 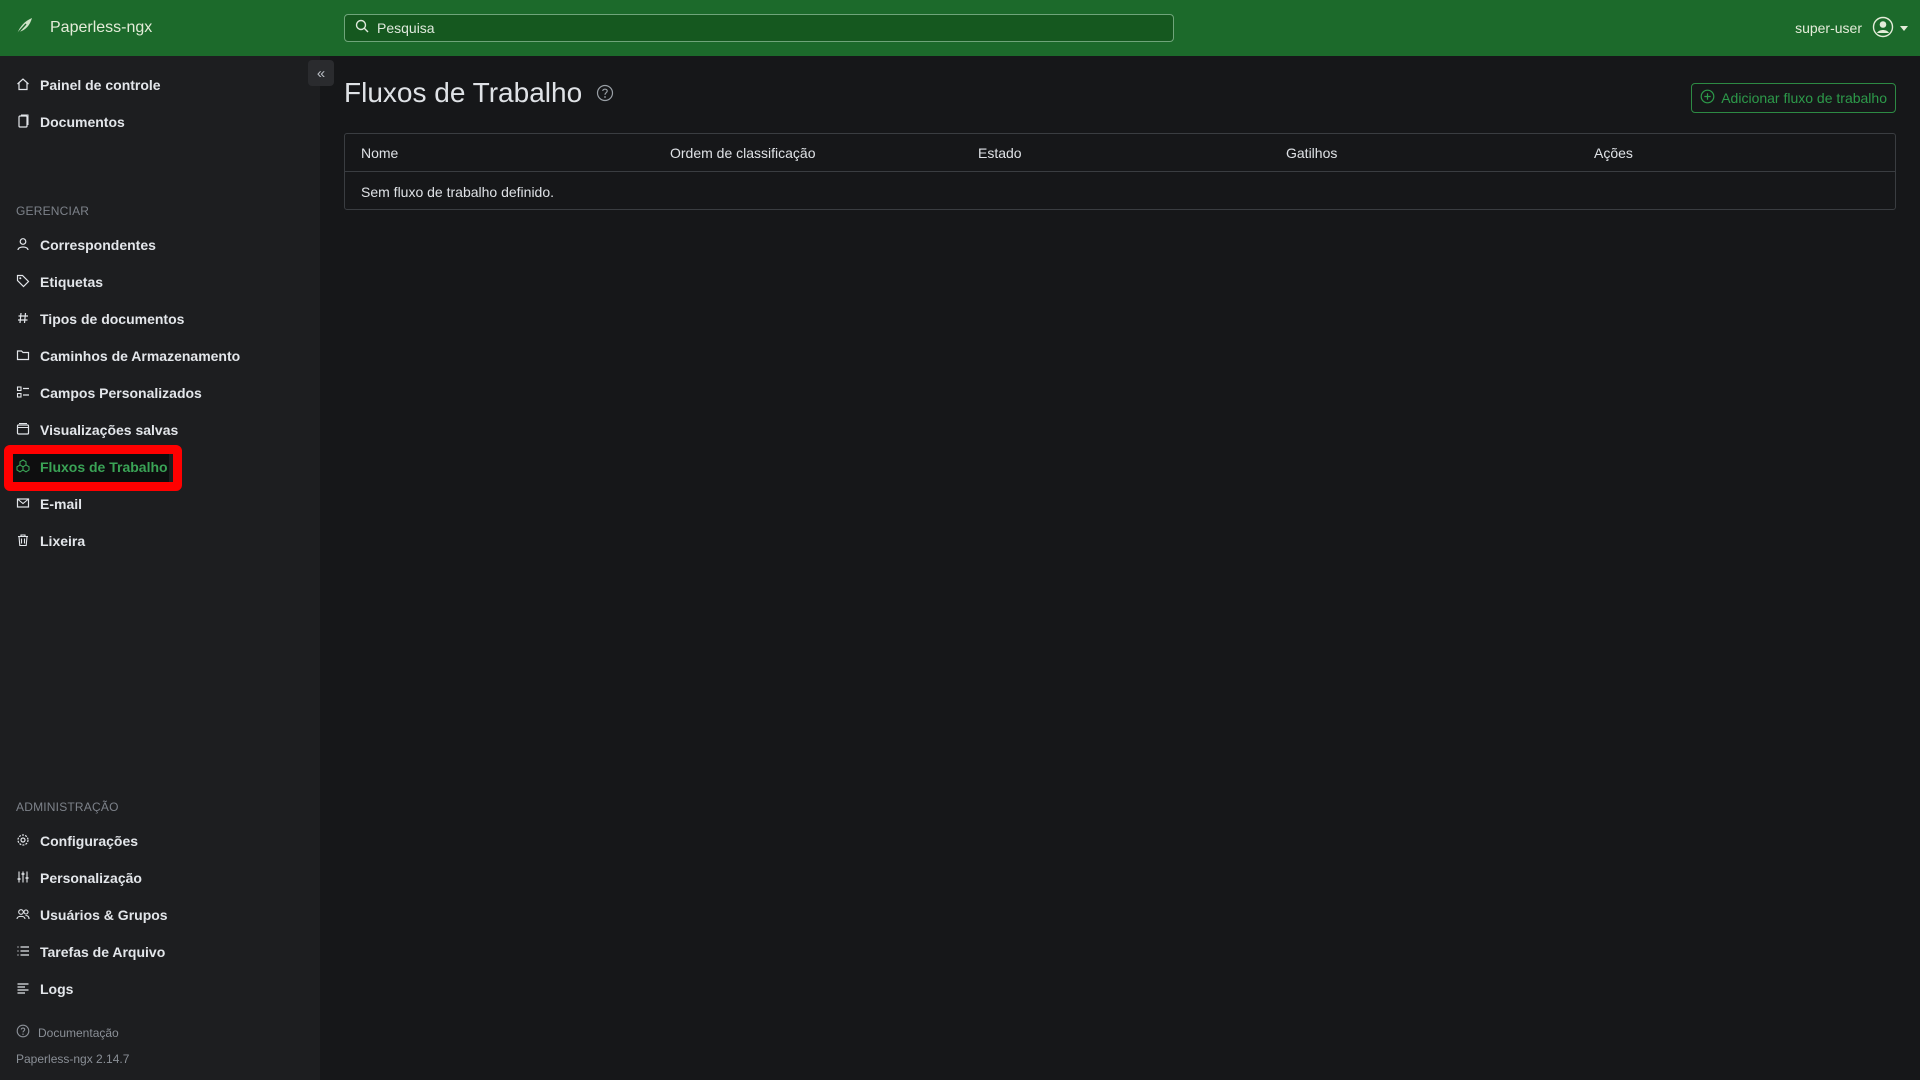 I want to click on sidebar-item-label: Logs, so click(x=57, y=989).